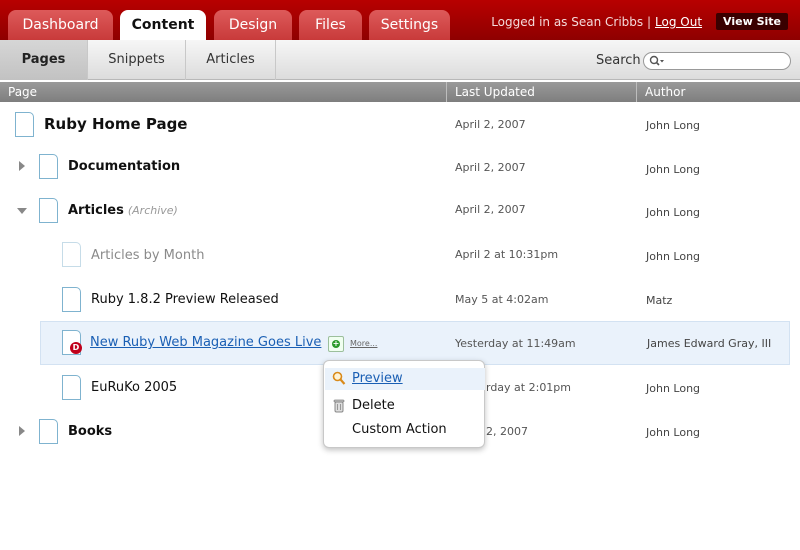  I want to click on trash-icon, so click(339, 406).